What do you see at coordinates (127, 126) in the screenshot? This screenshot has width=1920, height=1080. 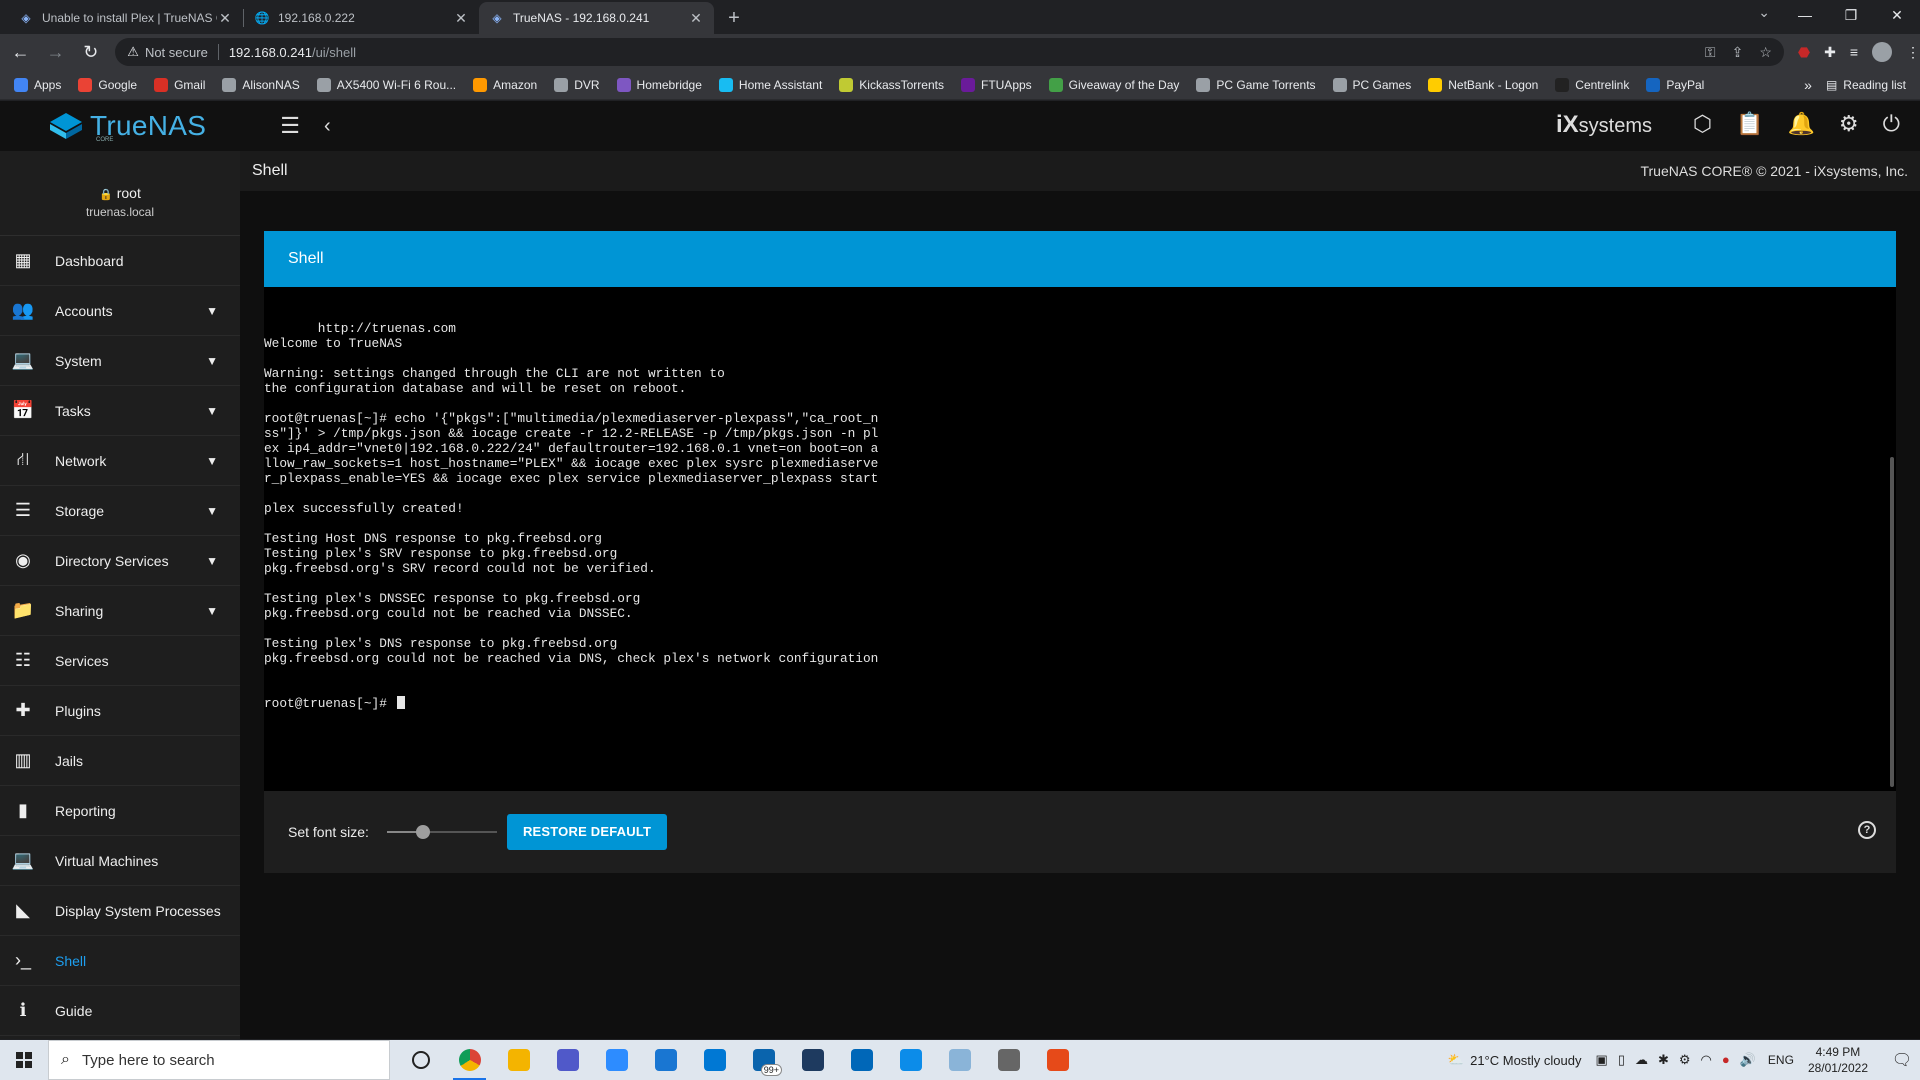 I see `truenas-logo: TrueNAS` at bounding box center [127, 126].